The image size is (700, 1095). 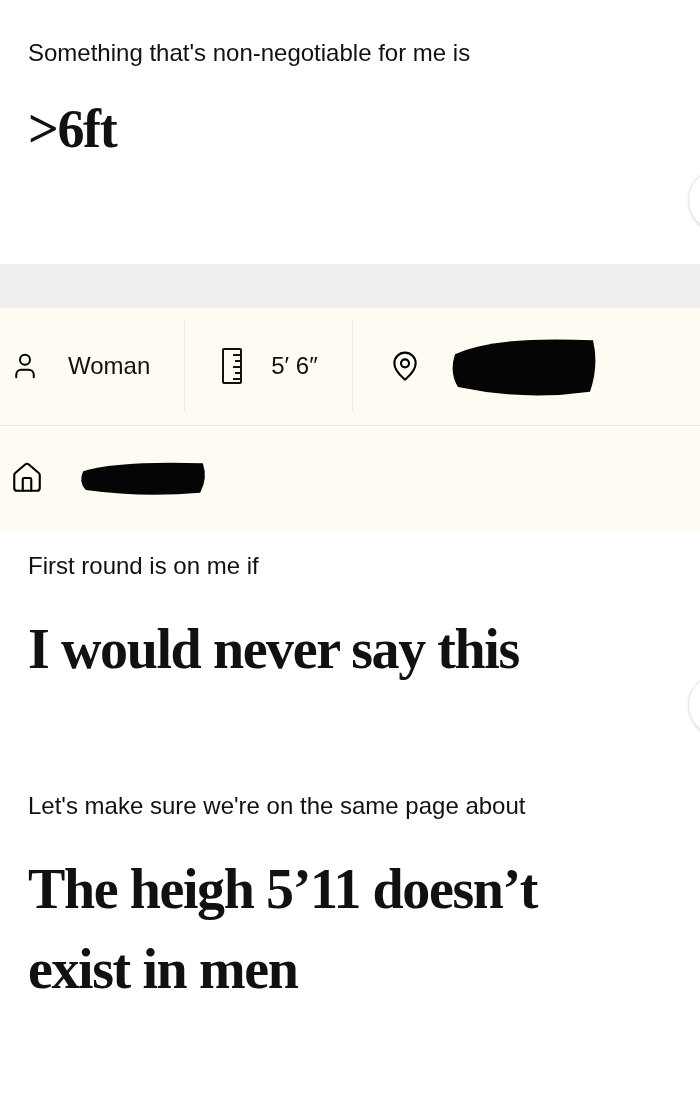 I want to click on detail-text: Woman, so click(x=109, y=366).